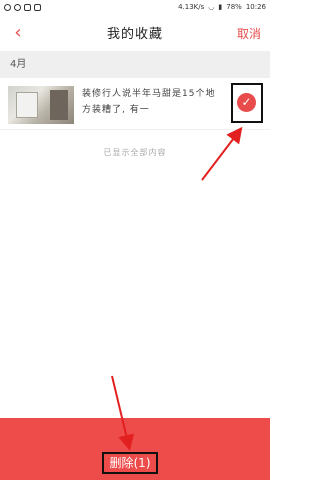 Image resolution: width=320 pixels, height=480 pixels. What do you see at coordinates (246, 102) in the screenshot?
I see `checkmark-icon: ✓` at bounding box center [246, 102].